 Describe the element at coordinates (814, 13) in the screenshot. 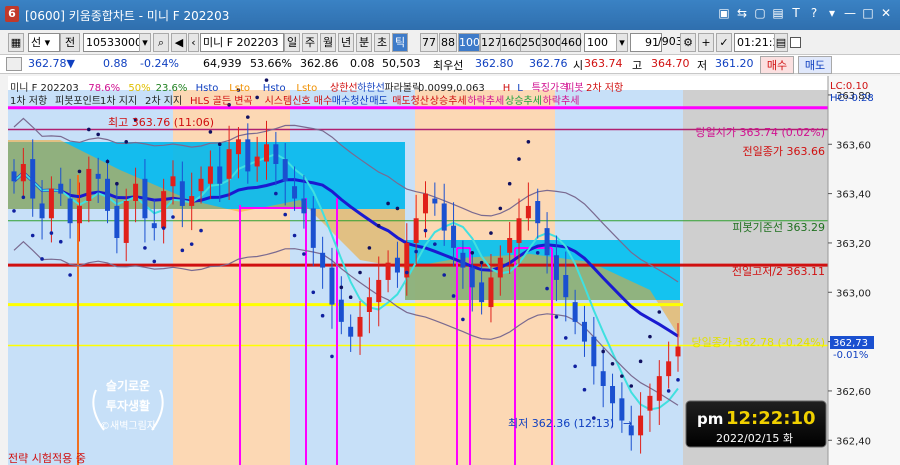

I see `help-icon: ?` at that location.